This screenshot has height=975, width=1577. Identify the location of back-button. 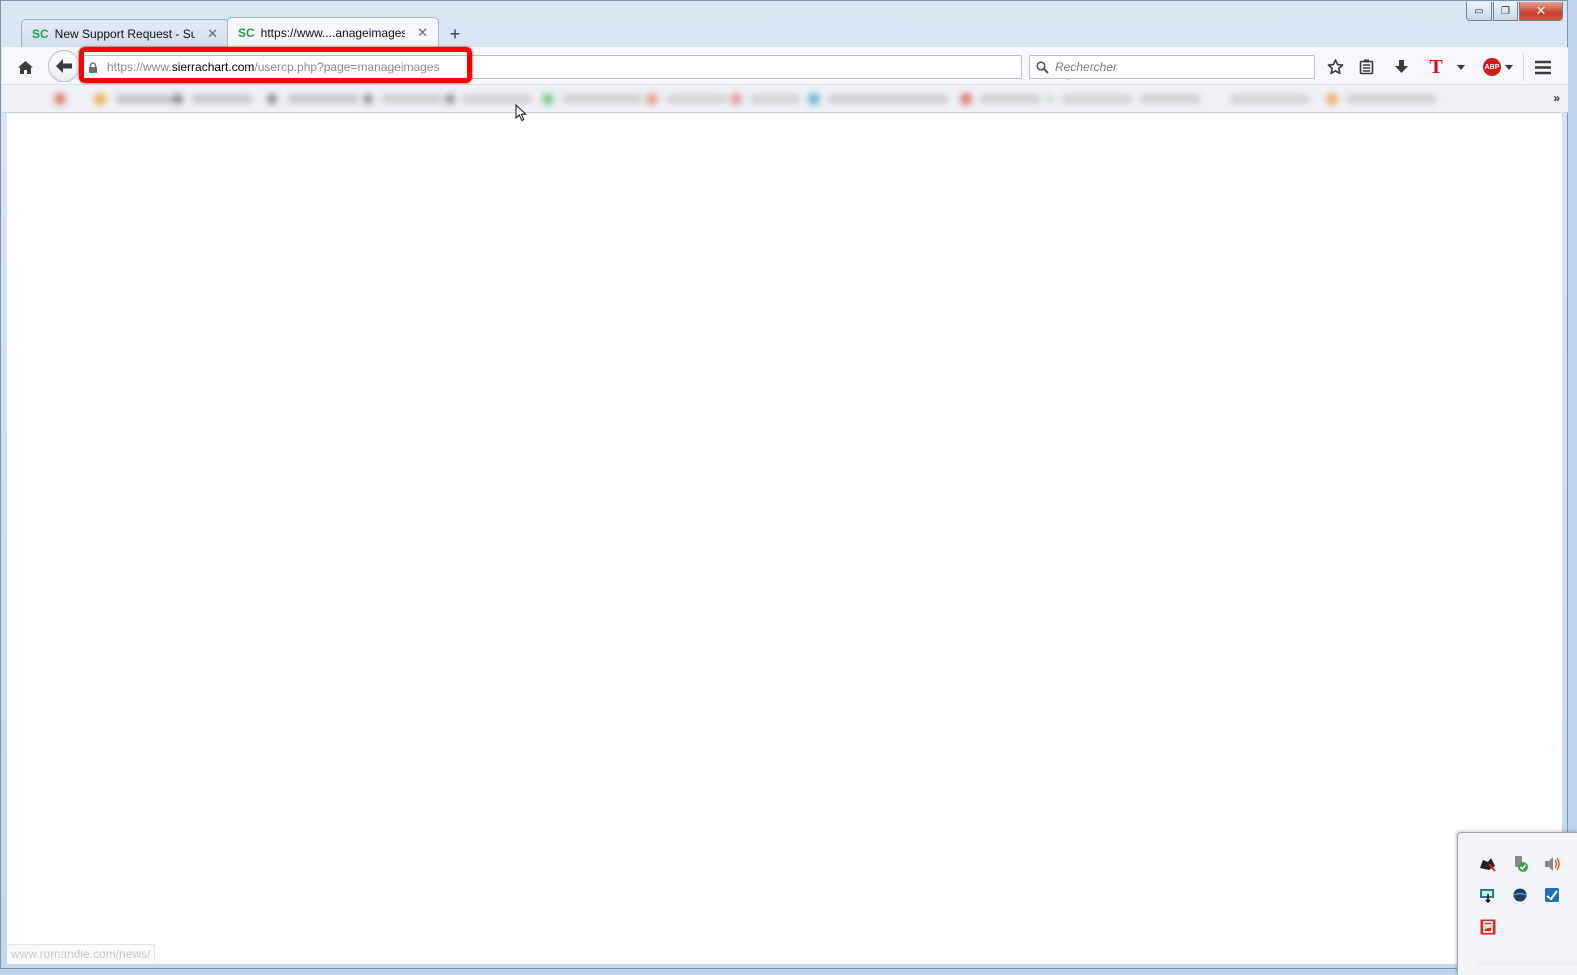
(64, 66).